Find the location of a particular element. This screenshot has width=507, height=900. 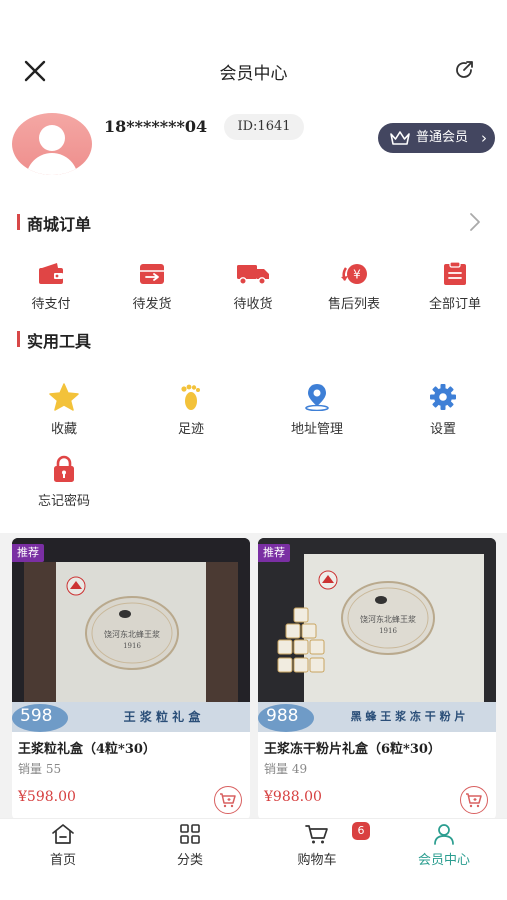

tool-address-management: 地址管理 is located at coordinates (317, 410).